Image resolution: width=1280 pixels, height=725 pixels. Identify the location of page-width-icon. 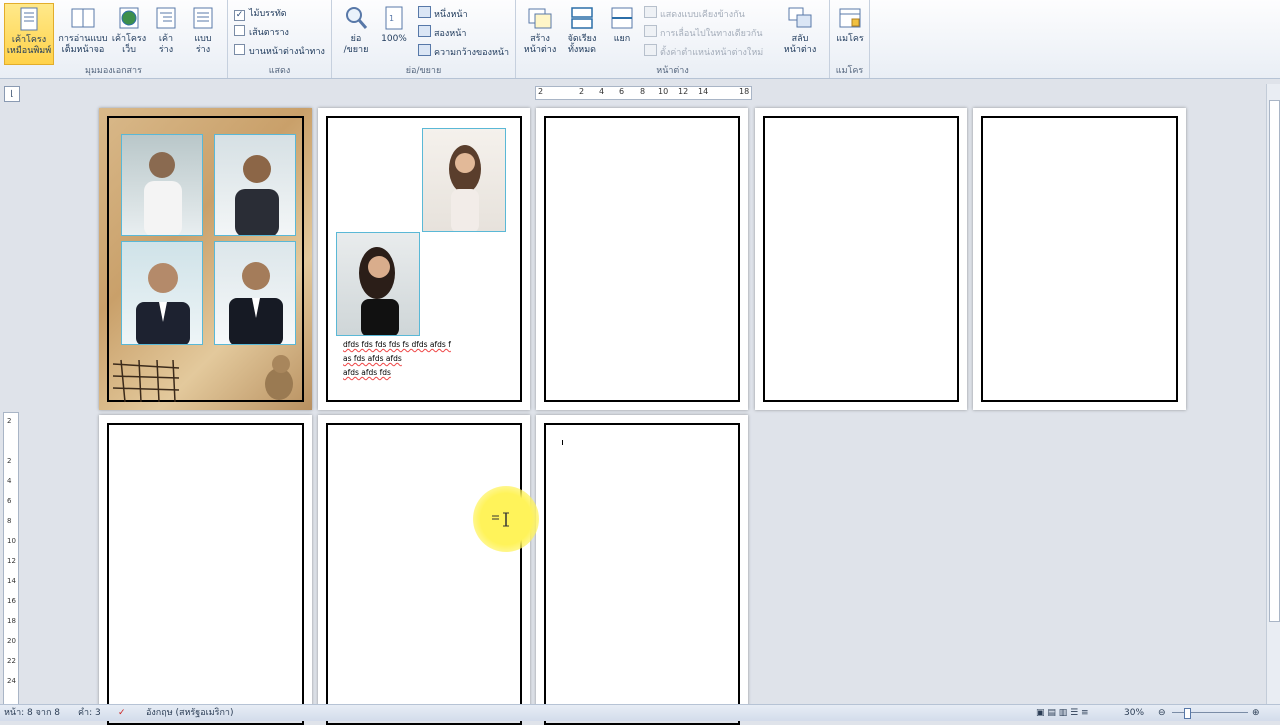
(424, 50).